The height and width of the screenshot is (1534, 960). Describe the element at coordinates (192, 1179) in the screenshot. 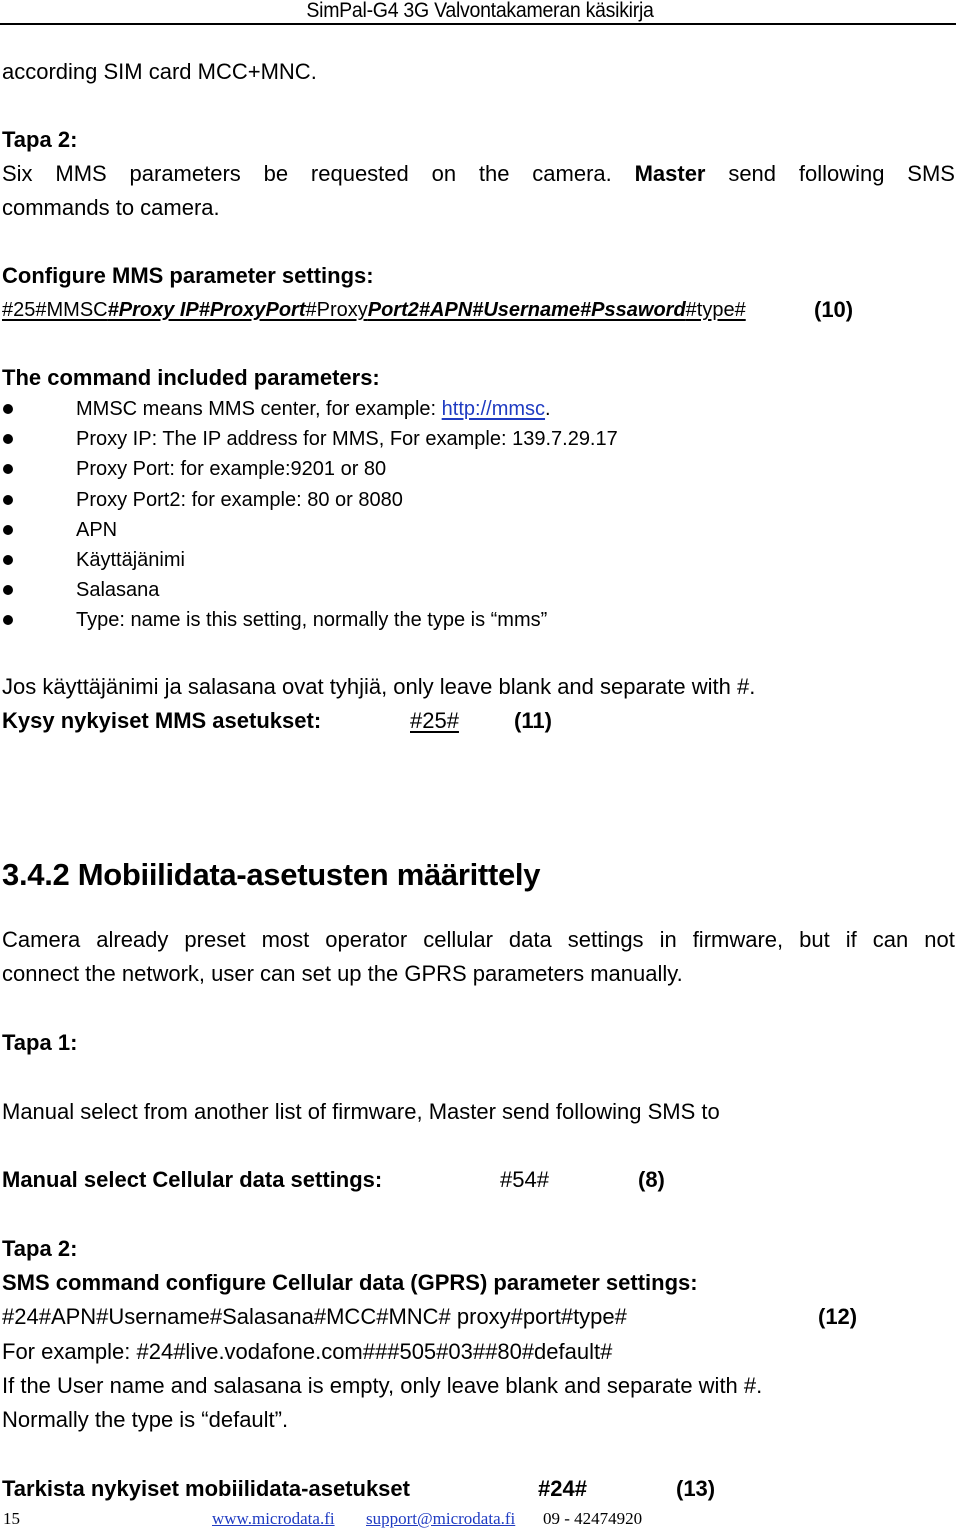

I see `tapa1-command-label: Manual select Cellular data settings:` at that location.